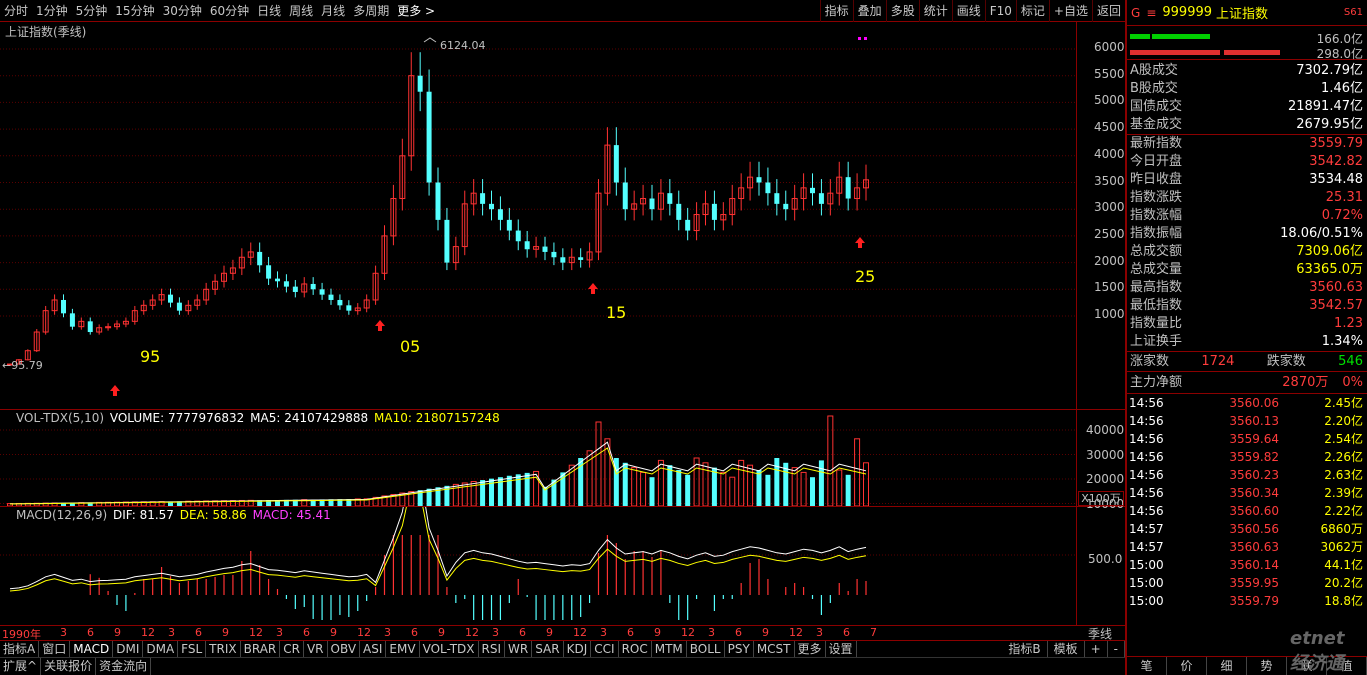 Image resolution: width=1367 pixels, height=675 pixels. Describe the element at coordinates (1187, 666) in the screenshot. I see `quote-tab-1: 价` at that location.